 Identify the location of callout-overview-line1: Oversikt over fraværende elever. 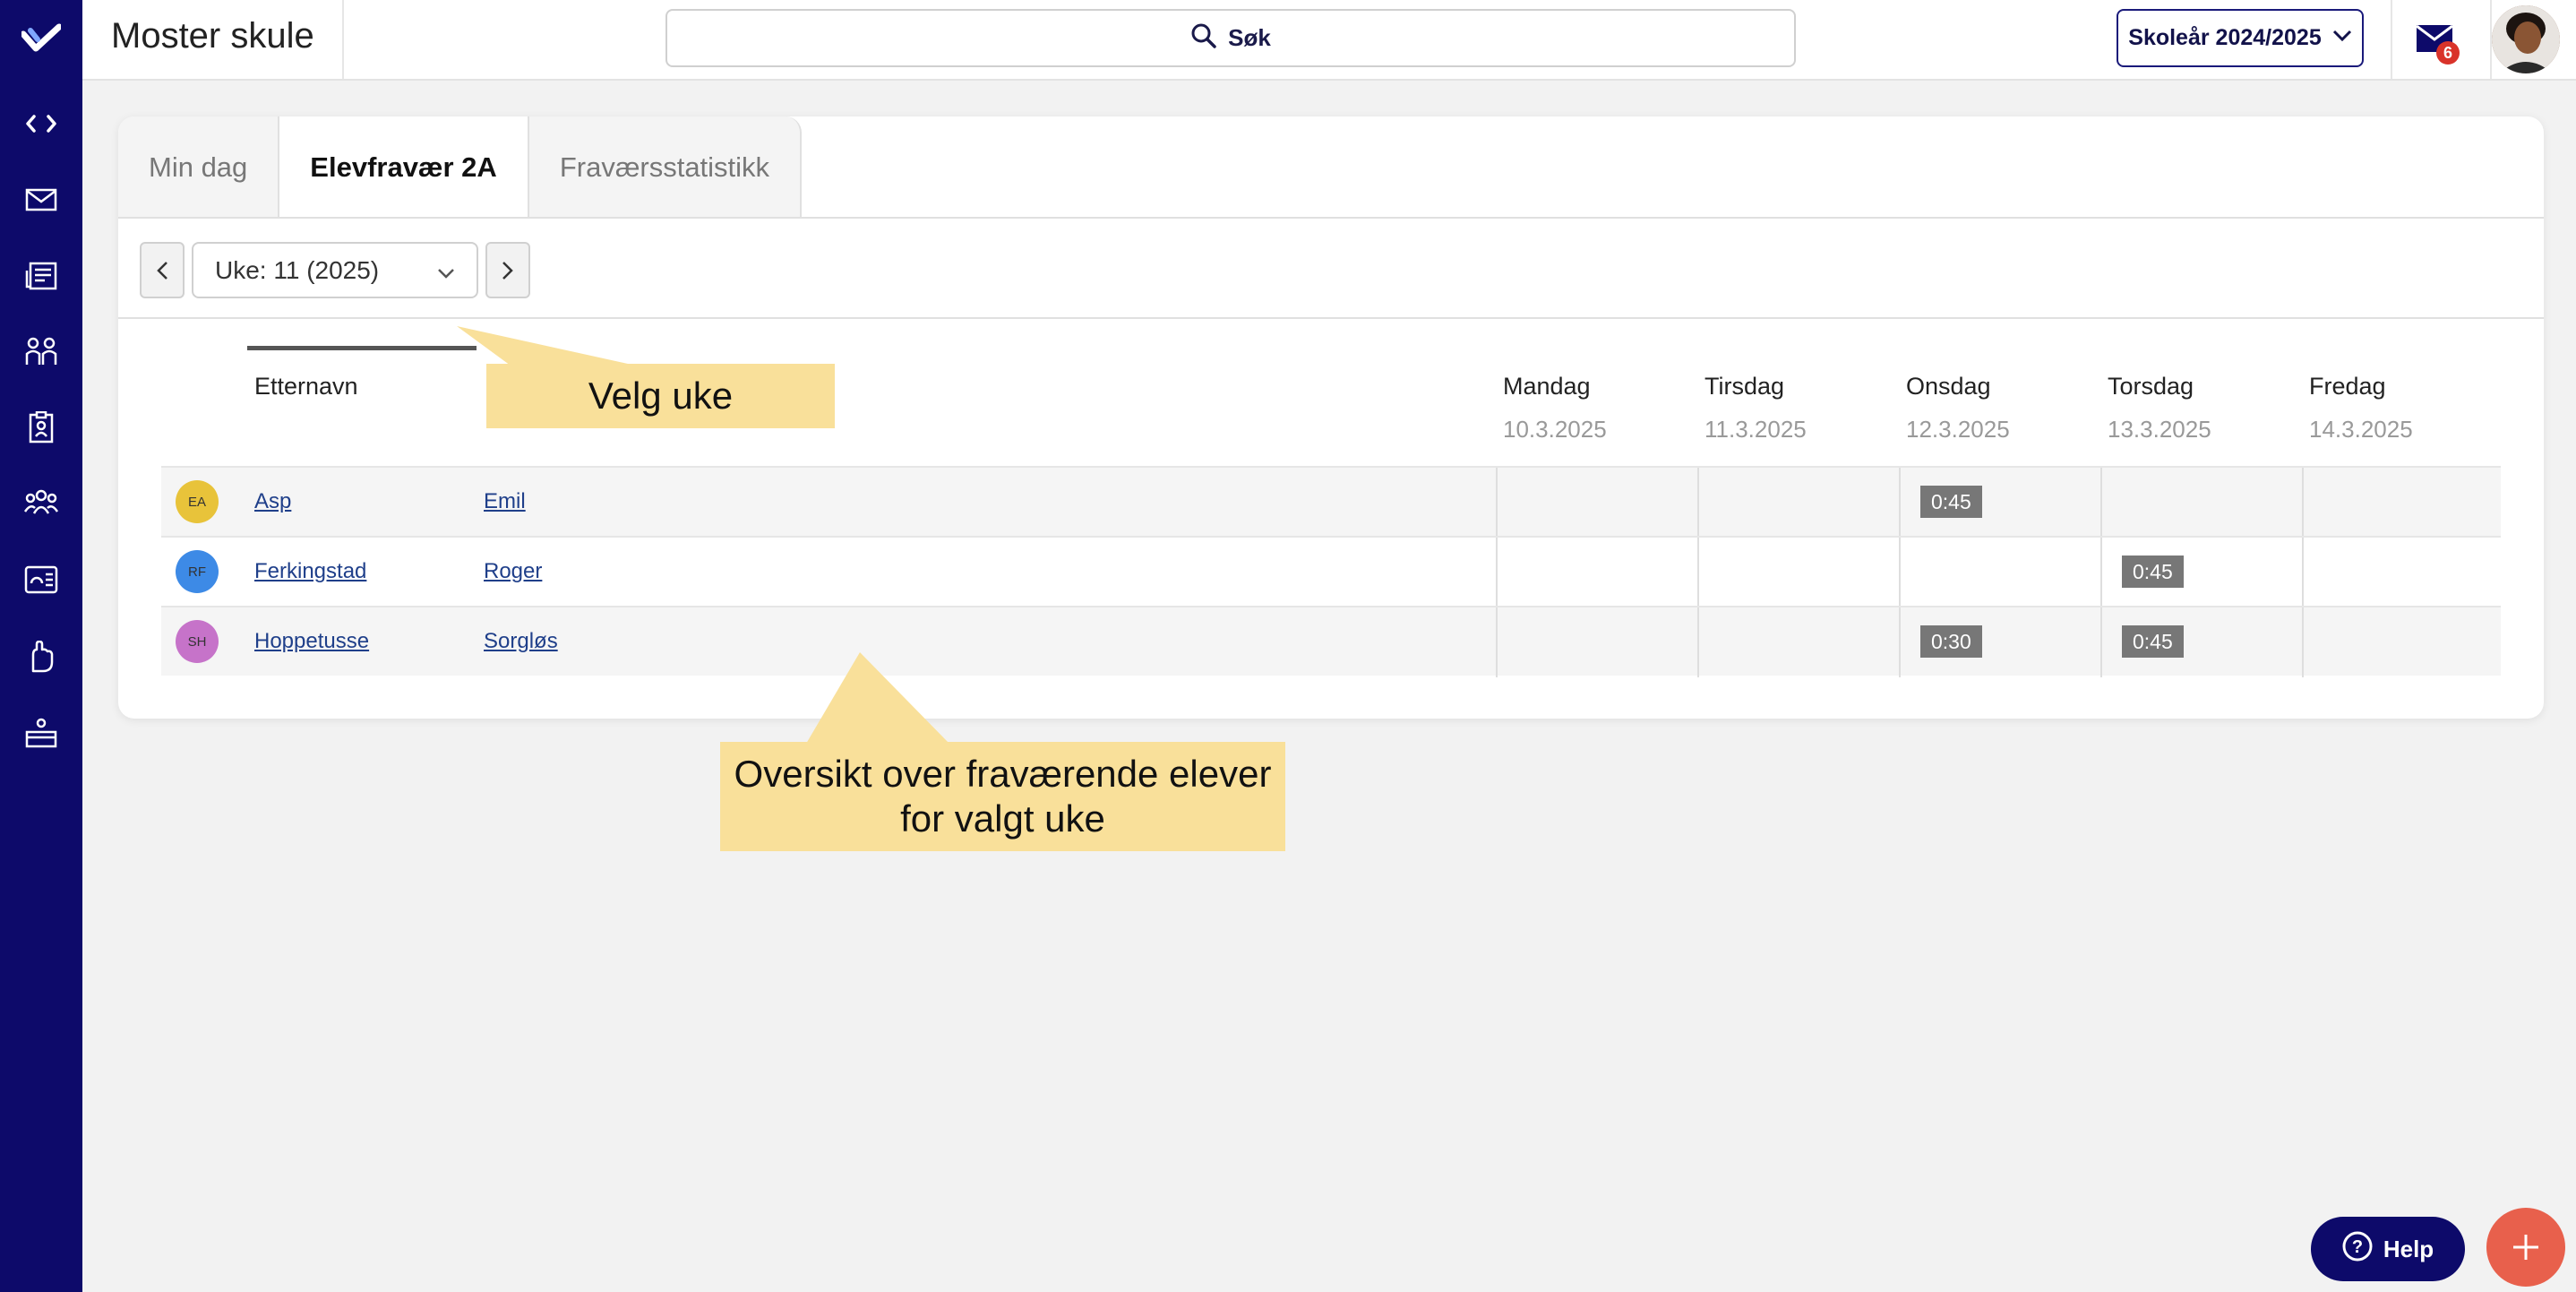
(1003, 774).